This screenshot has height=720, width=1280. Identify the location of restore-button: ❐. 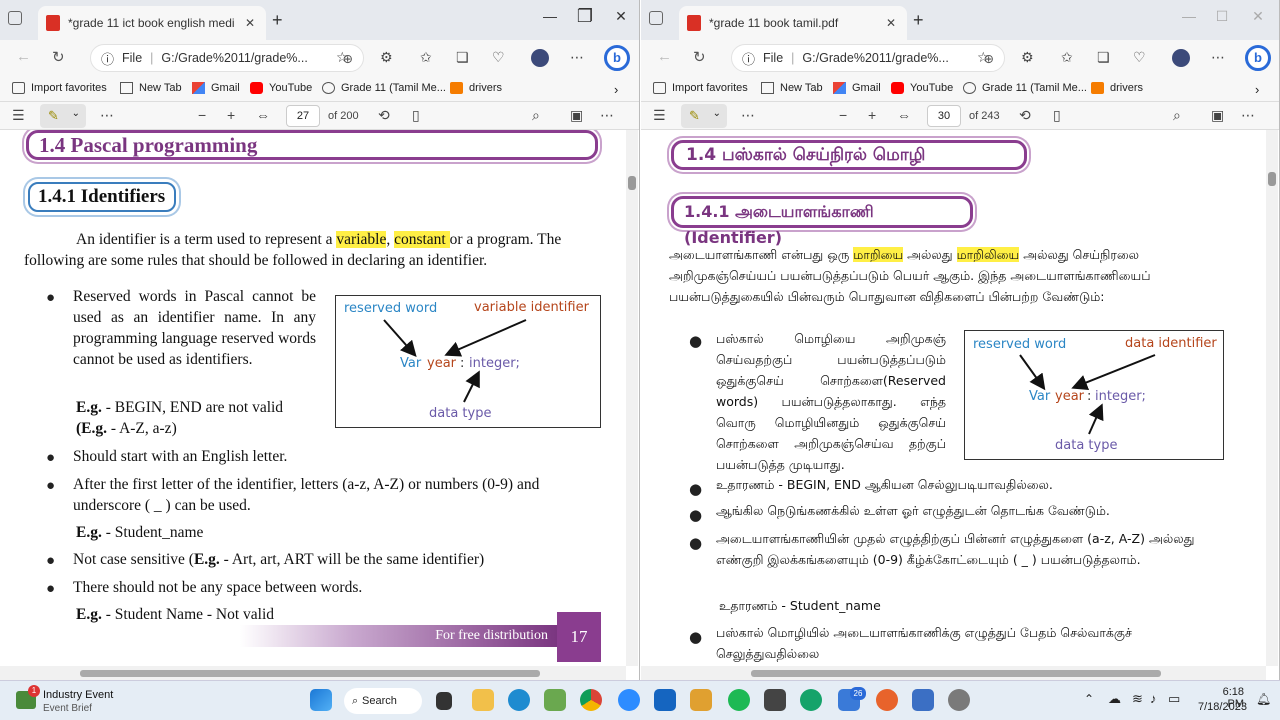
(585, 17).